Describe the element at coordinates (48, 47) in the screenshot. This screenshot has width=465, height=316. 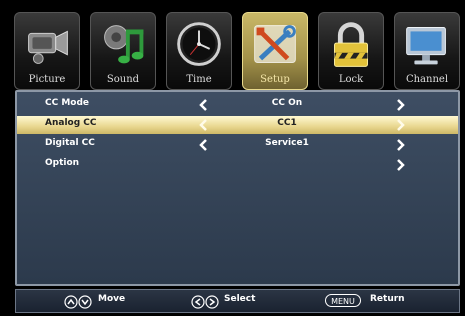
I see `camcorder-icon` at that location.